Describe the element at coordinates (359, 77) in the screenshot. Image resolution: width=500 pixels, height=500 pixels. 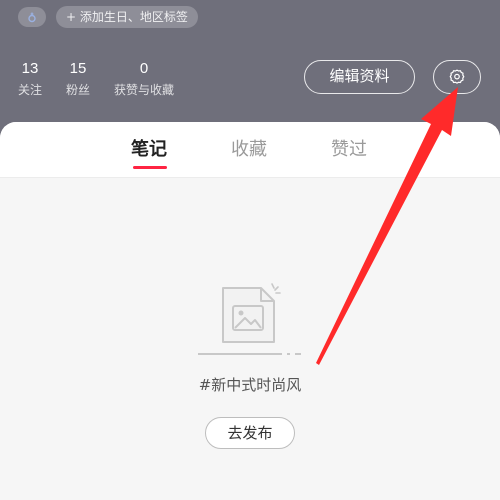
I see `edit-profile-button: 编辑资料` at that location.